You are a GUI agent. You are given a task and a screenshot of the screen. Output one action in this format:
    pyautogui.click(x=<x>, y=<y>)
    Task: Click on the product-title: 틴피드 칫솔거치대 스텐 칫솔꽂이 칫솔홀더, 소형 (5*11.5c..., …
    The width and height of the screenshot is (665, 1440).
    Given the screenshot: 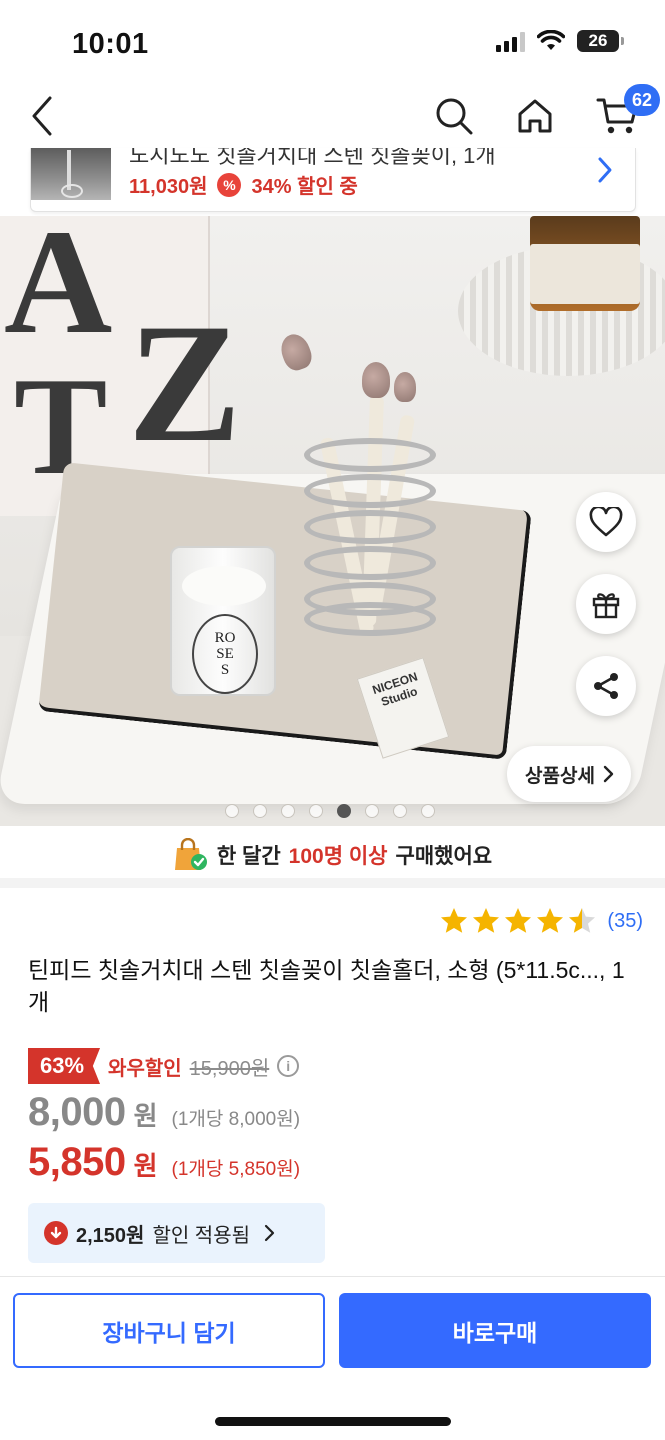 What is the action you would take?
    pyautogui.click(x=326, y=986)
    